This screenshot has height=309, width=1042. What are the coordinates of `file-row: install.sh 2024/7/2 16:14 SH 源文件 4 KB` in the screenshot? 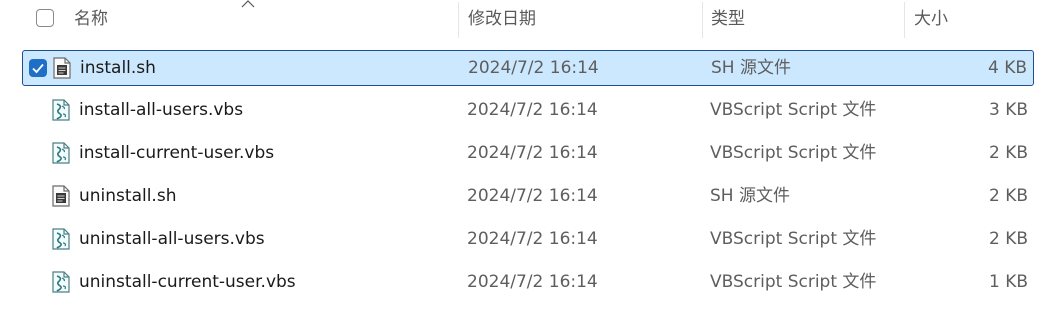 It's located at (528, 68).